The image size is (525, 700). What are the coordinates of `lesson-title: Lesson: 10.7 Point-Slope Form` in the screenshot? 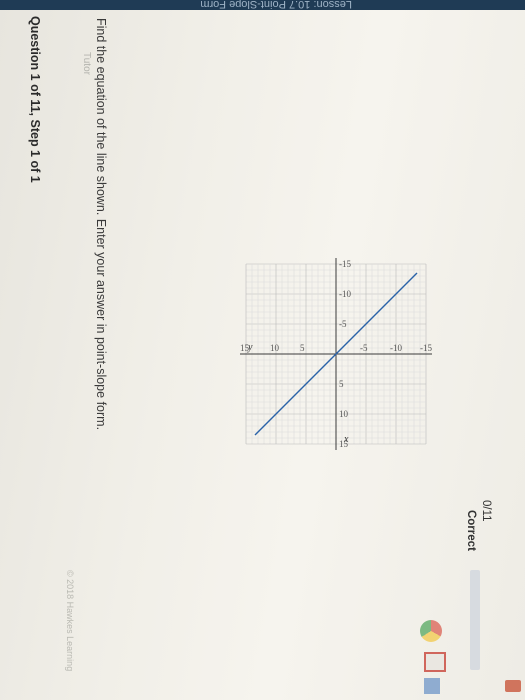 It's located at (276, 5).